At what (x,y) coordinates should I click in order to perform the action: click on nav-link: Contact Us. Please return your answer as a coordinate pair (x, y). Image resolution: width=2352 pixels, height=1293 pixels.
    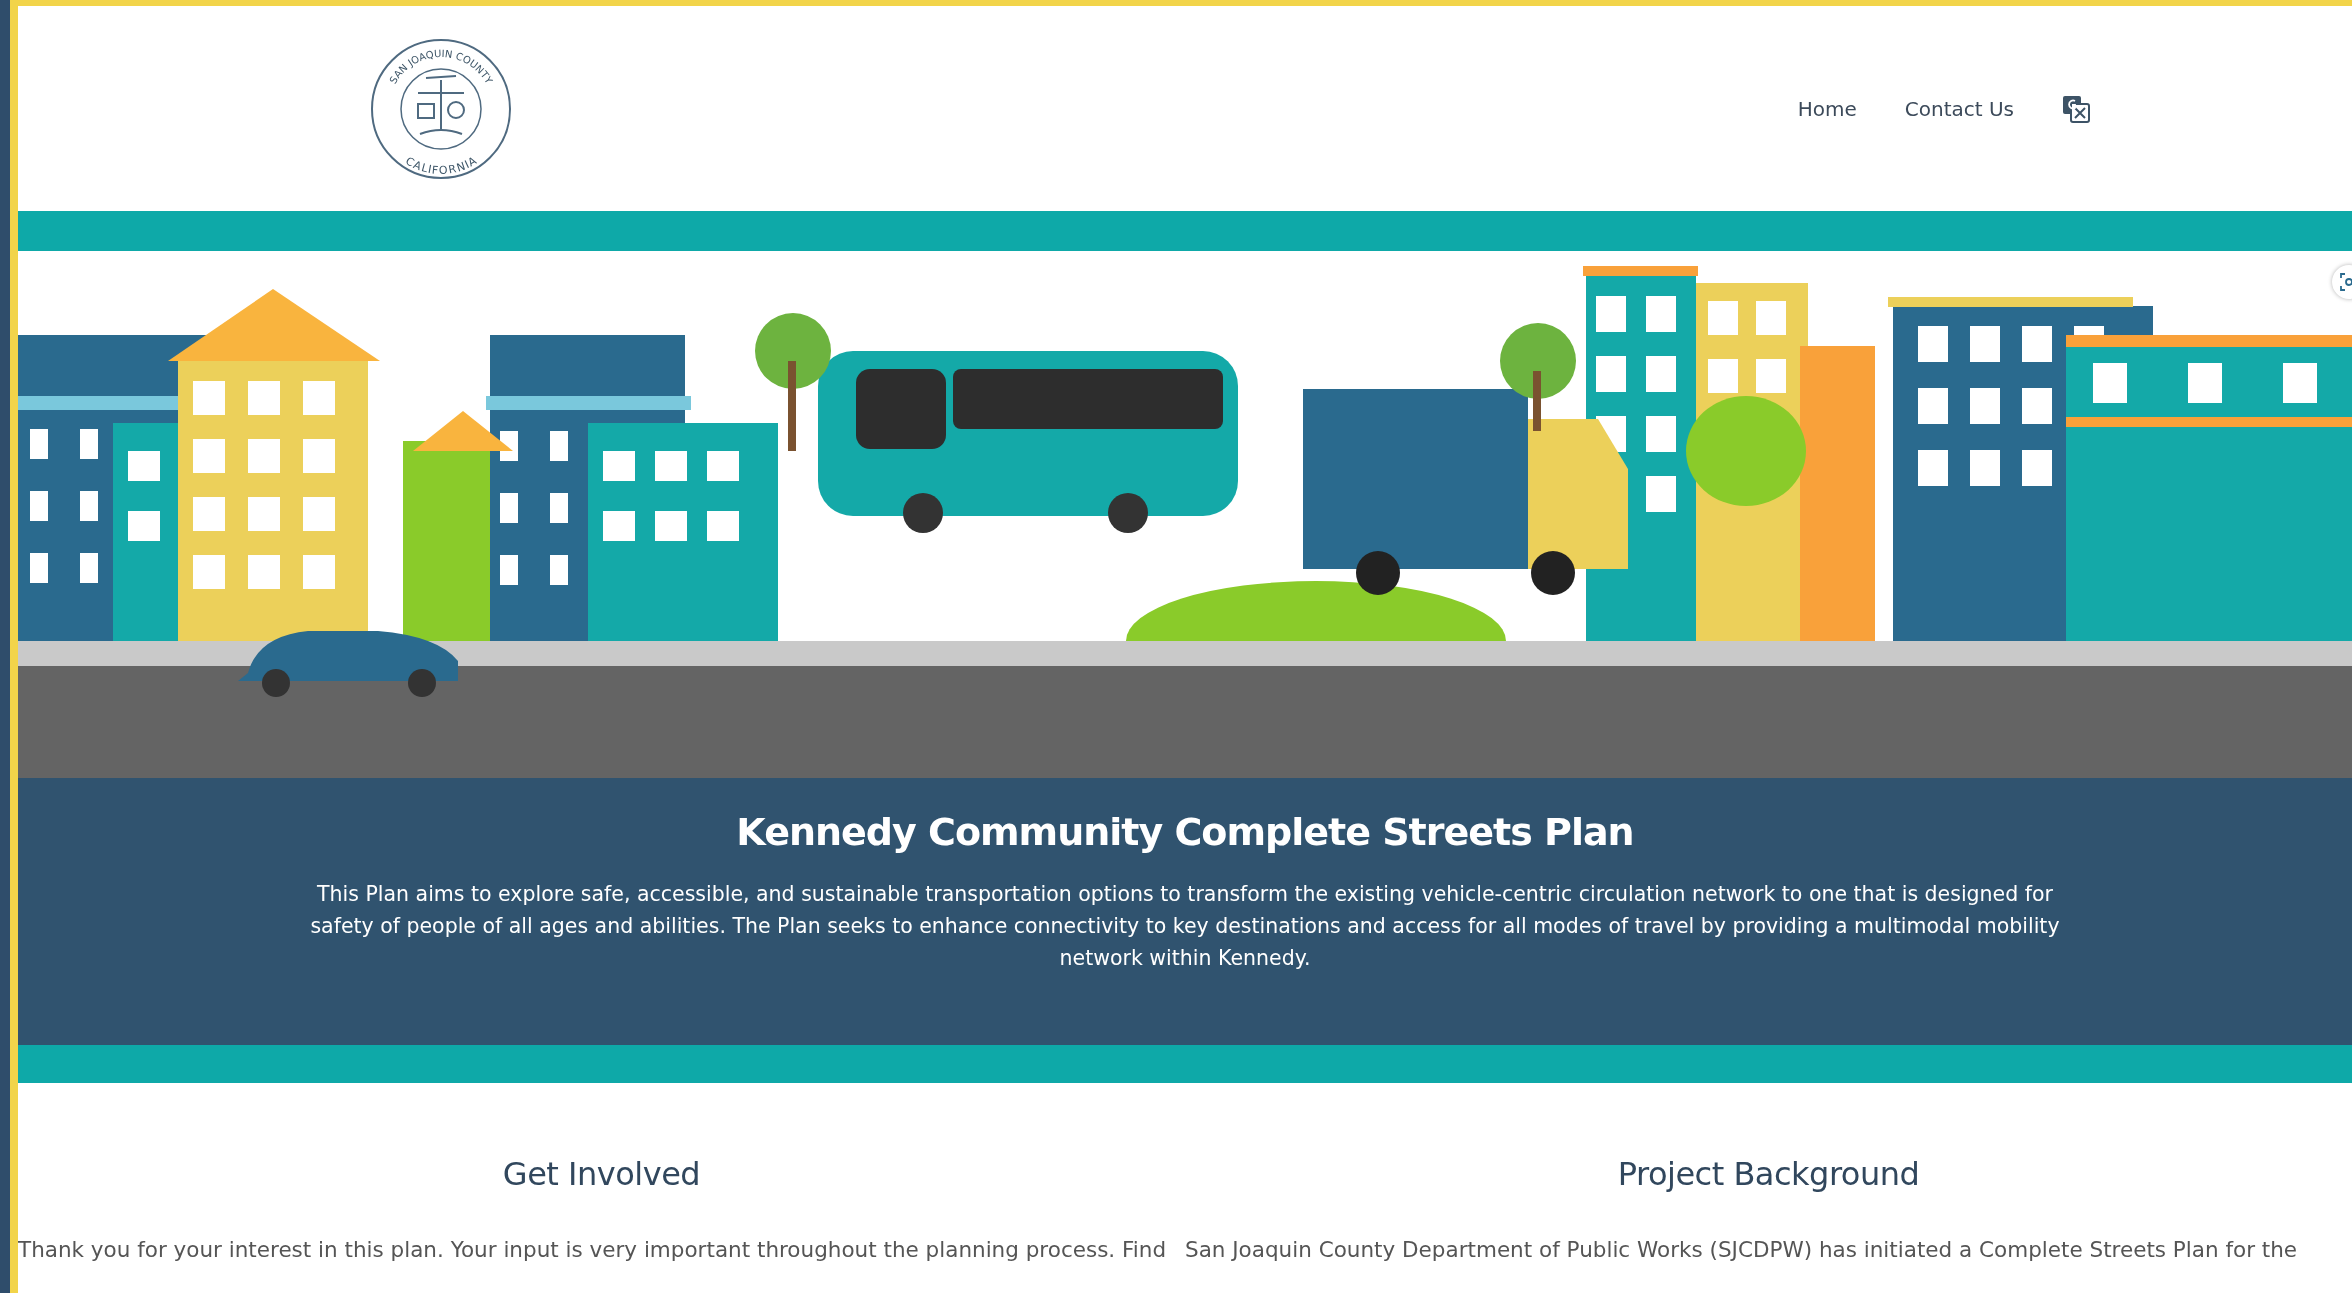
    Looking at the image, I should click on (1959, 108).